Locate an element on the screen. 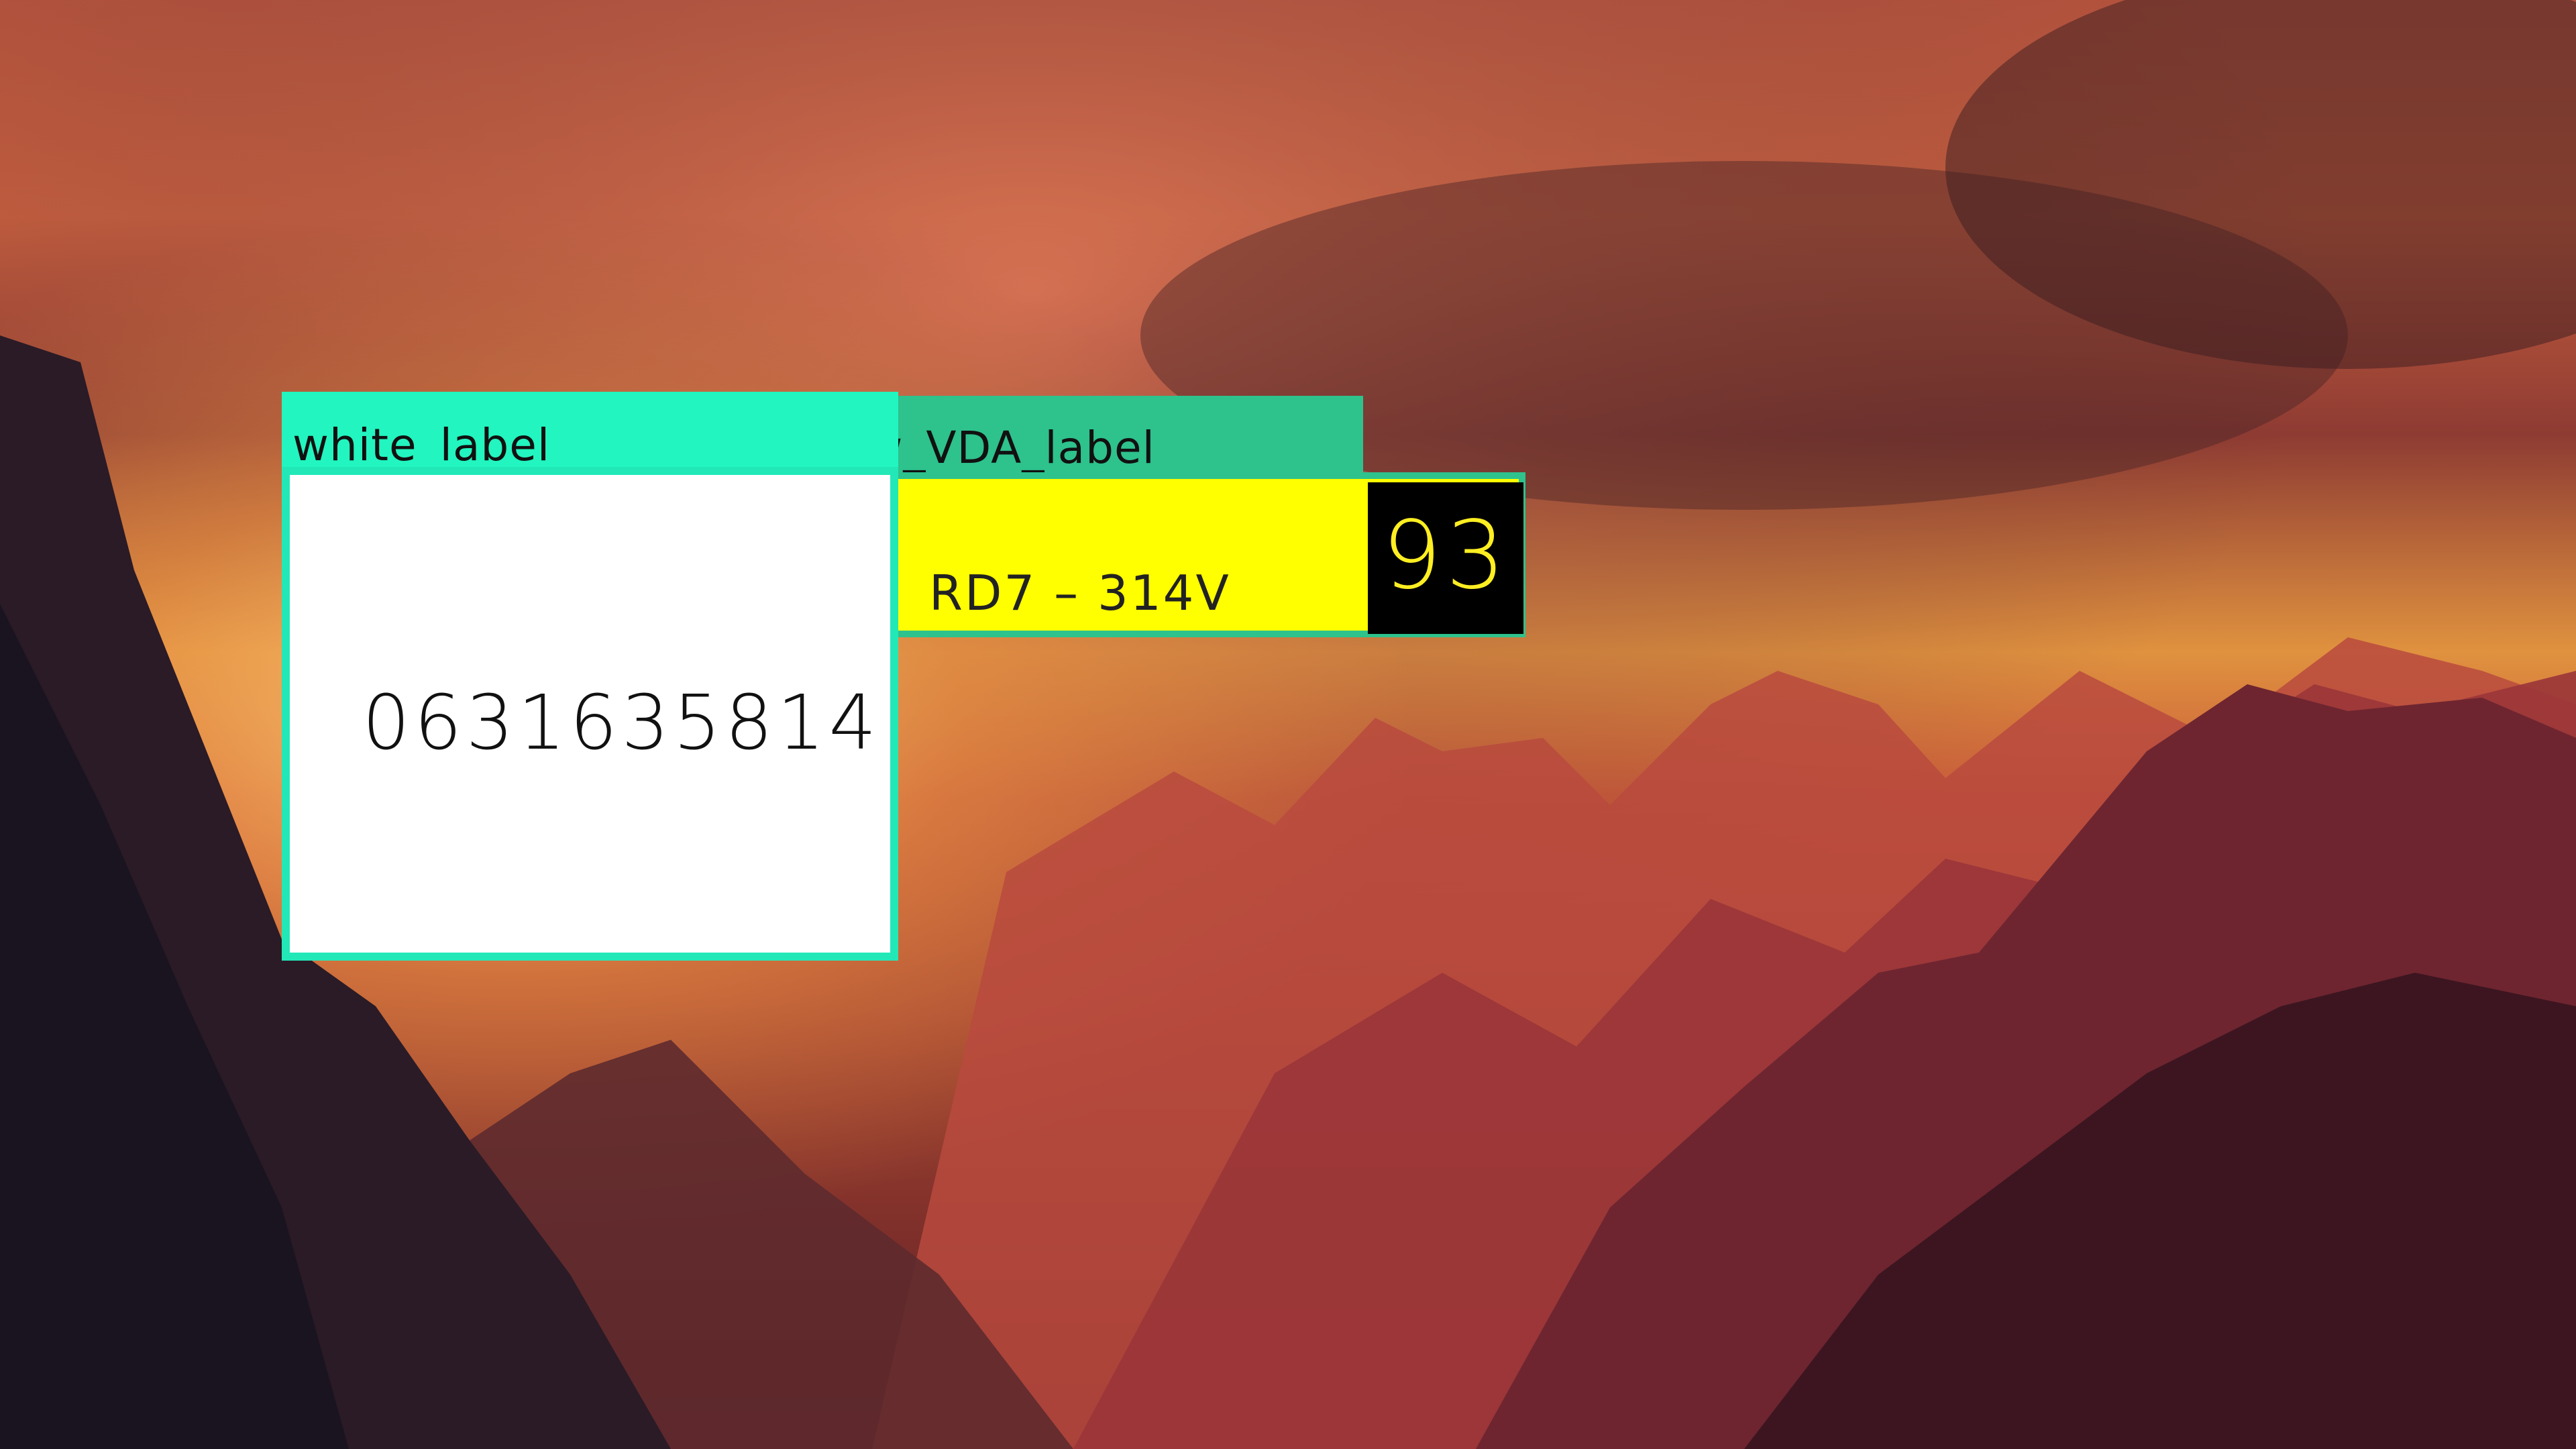 The height and width of the screenshot is (1449, 2576). white-label-content: 0631635814 is located at coordinates (590, 714).